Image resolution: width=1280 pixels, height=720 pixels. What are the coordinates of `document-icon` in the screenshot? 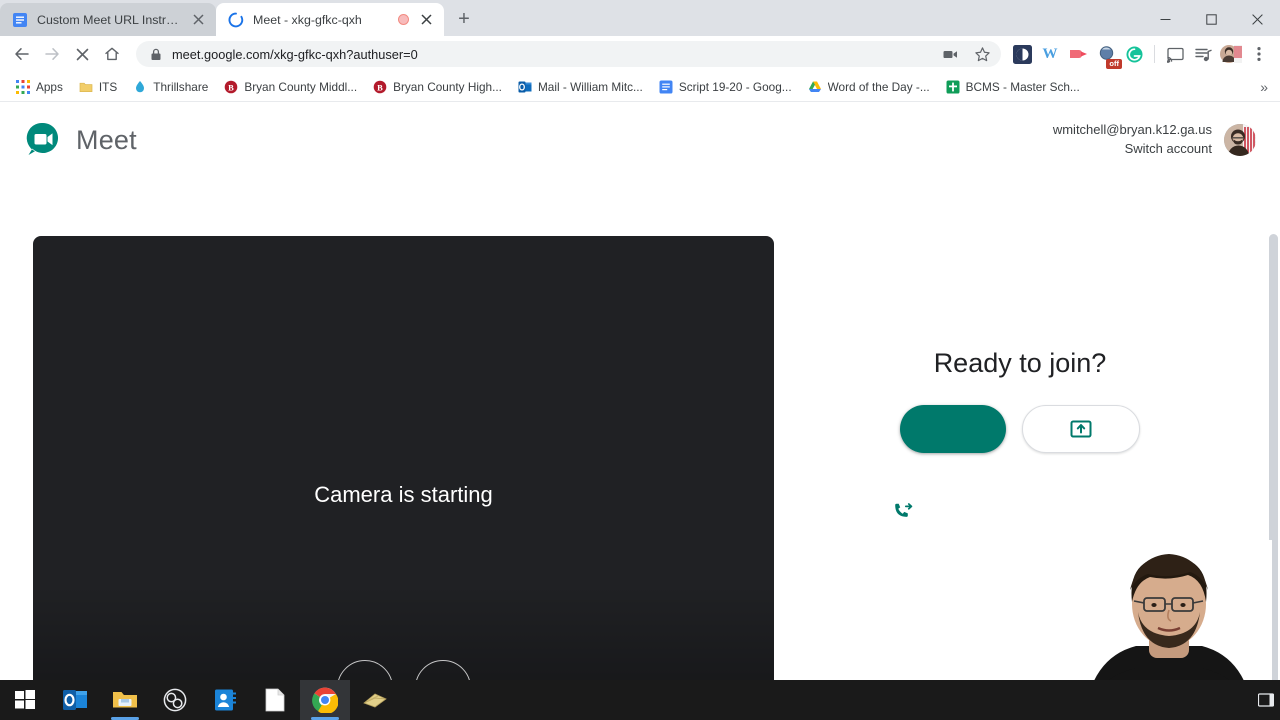 It's located at (275, 700).